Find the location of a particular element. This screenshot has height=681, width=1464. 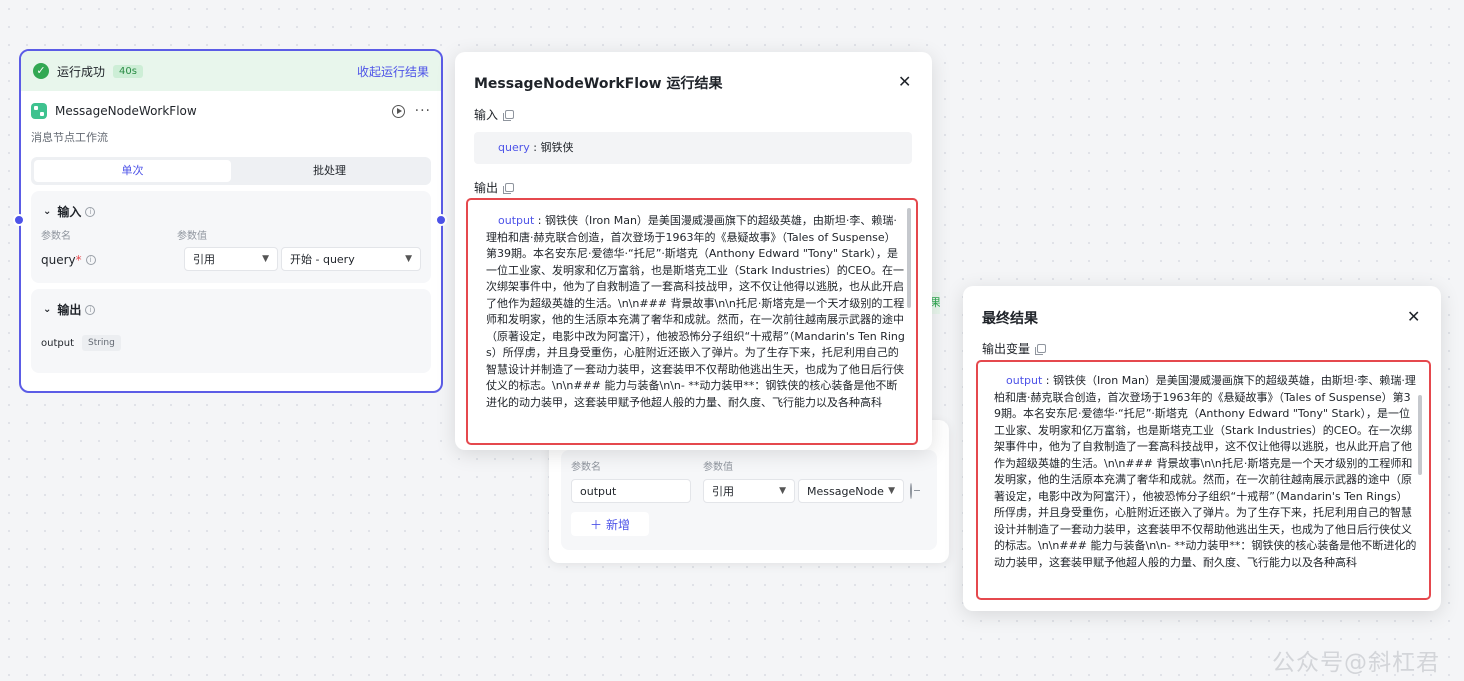

ref-type-select: 引用 ▼ is located at coordinates (231, 259).